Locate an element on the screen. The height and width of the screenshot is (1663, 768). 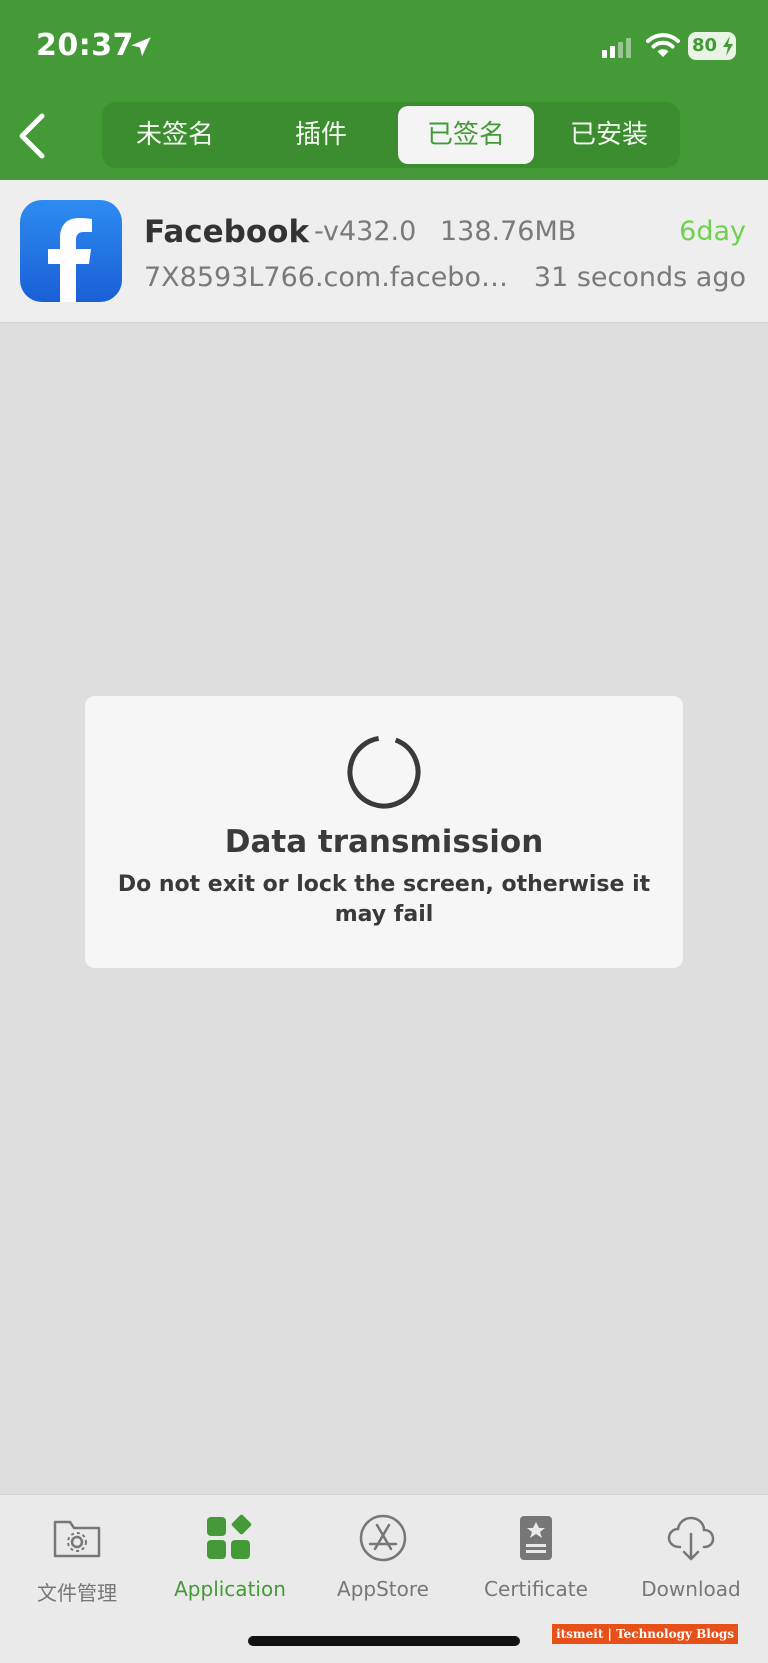
grid-apps-icon is located at coordinates (229, 1536).